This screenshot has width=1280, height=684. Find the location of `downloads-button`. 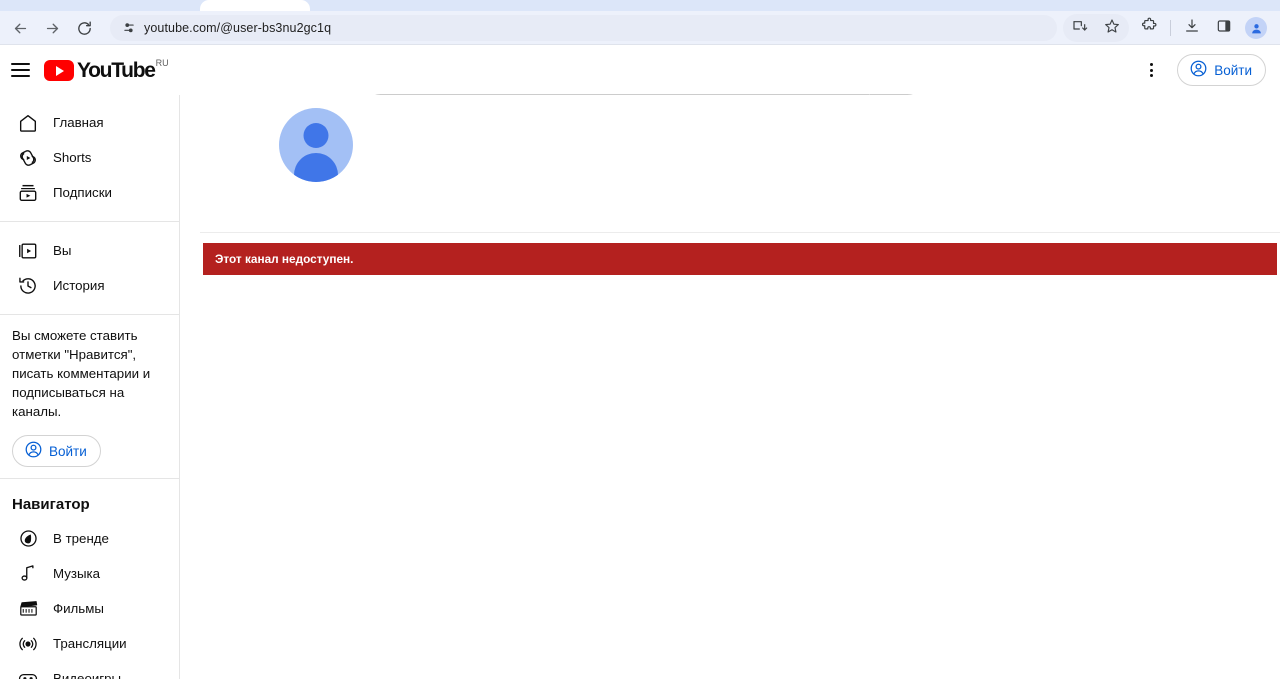

downloads-button is located at coordinates (1192, 28).